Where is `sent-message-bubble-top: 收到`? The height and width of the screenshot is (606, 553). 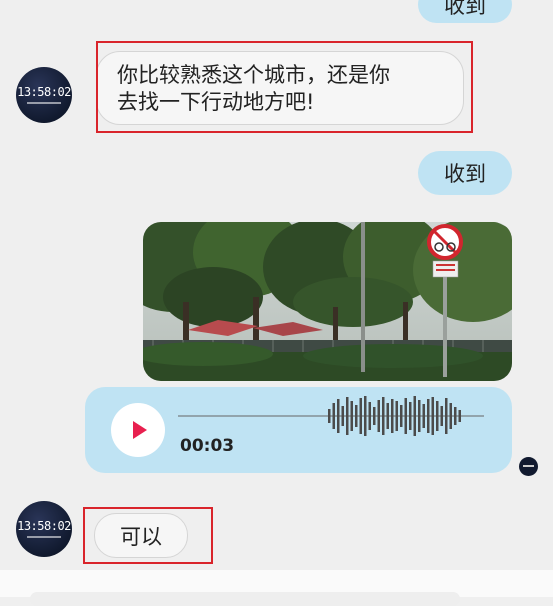
sent-message-bubble-top: 收到 is located at coordinates (465, 11).